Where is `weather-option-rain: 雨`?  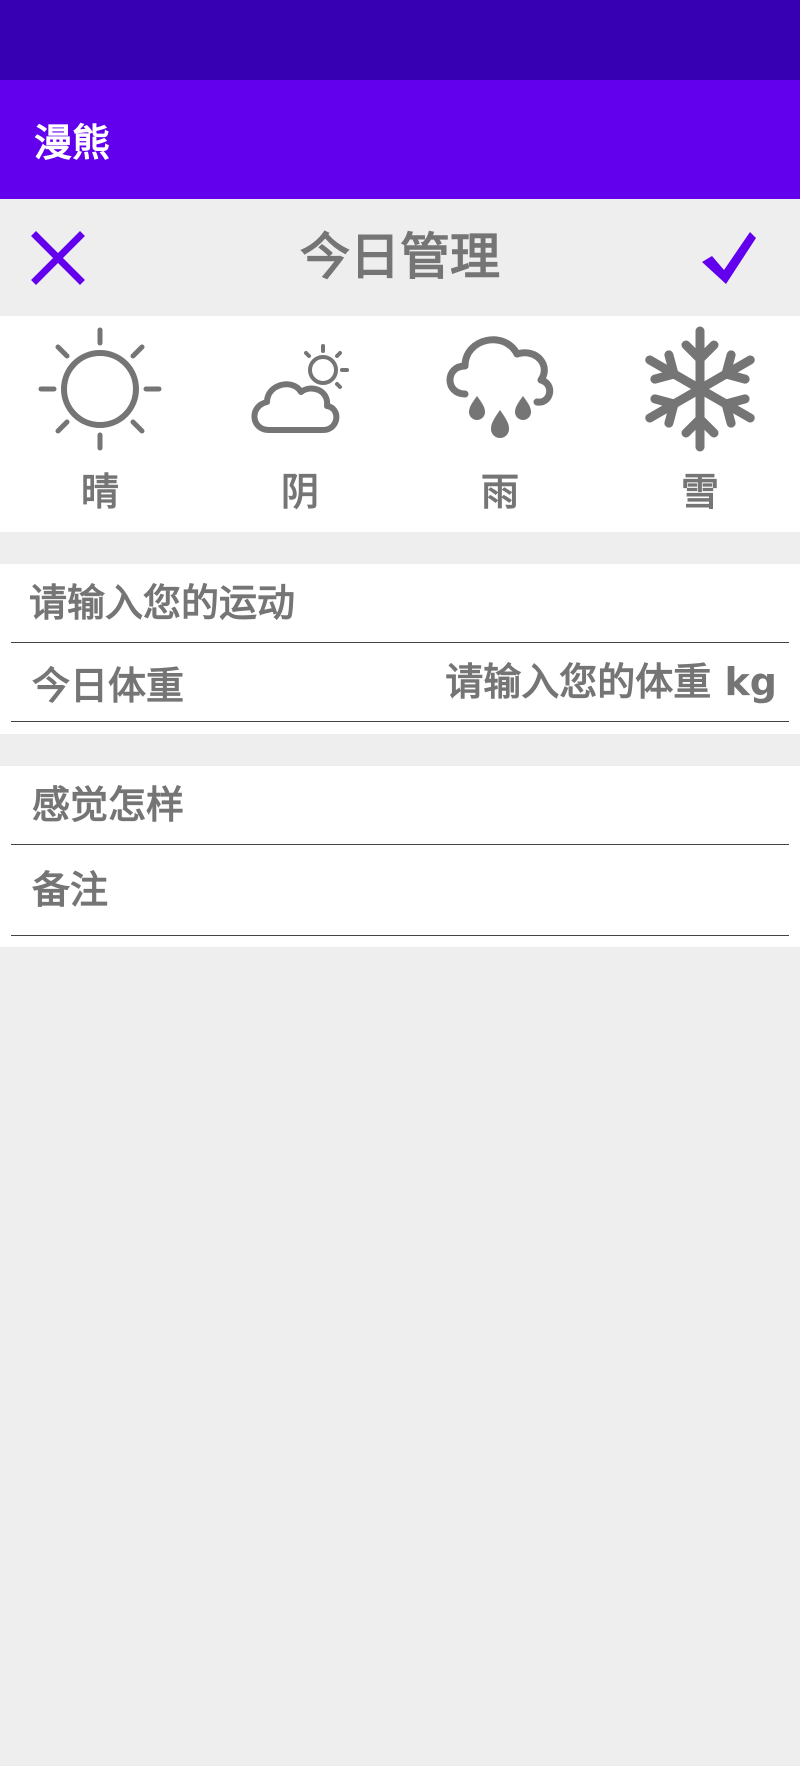
weather-option-rain: 雨 is located at coordinates (500, 424).